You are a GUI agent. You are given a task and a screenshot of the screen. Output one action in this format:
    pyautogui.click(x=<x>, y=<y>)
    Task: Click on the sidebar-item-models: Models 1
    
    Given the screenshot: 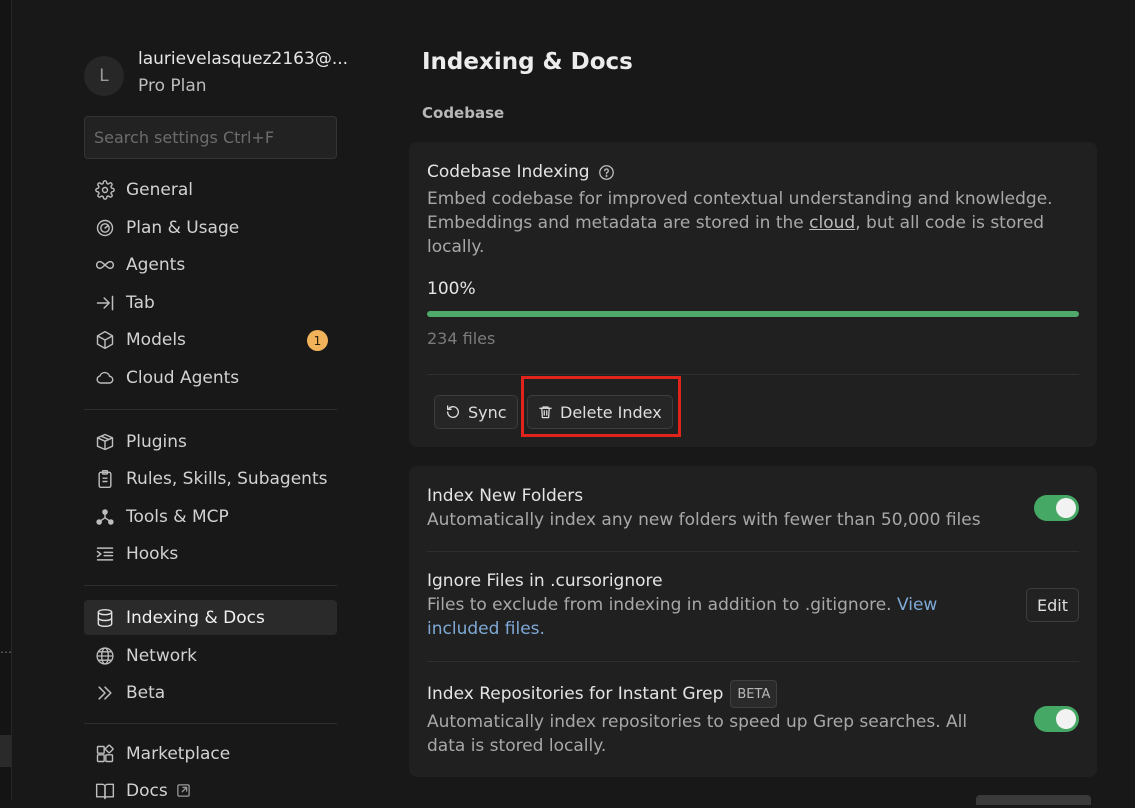 What is the action you would take?
    pyautogui.click(x=210, y=339)
    